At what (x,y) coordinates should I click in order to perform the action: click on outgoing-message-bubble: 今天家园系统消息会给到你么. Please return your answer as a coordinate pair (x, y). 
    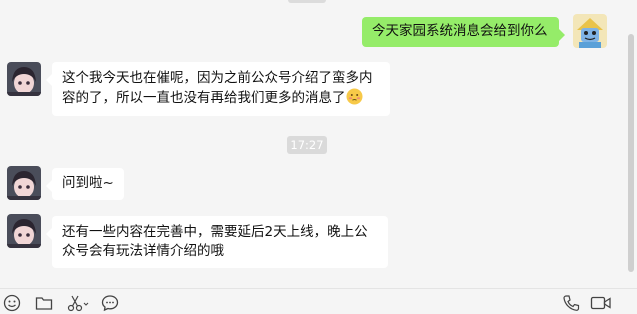
    Looking at the image, I should click on (463, 32).